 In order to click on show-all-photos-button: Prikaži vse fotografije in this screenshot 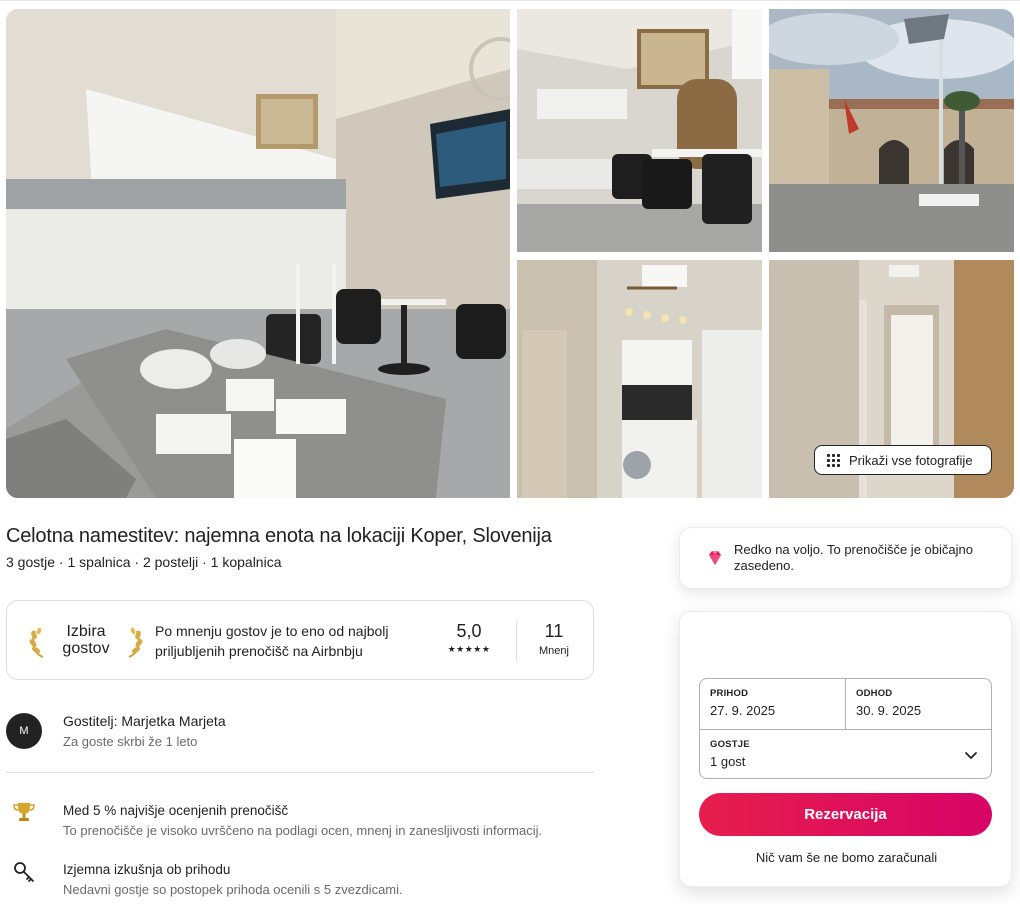, I will do `click(903, 460)`.